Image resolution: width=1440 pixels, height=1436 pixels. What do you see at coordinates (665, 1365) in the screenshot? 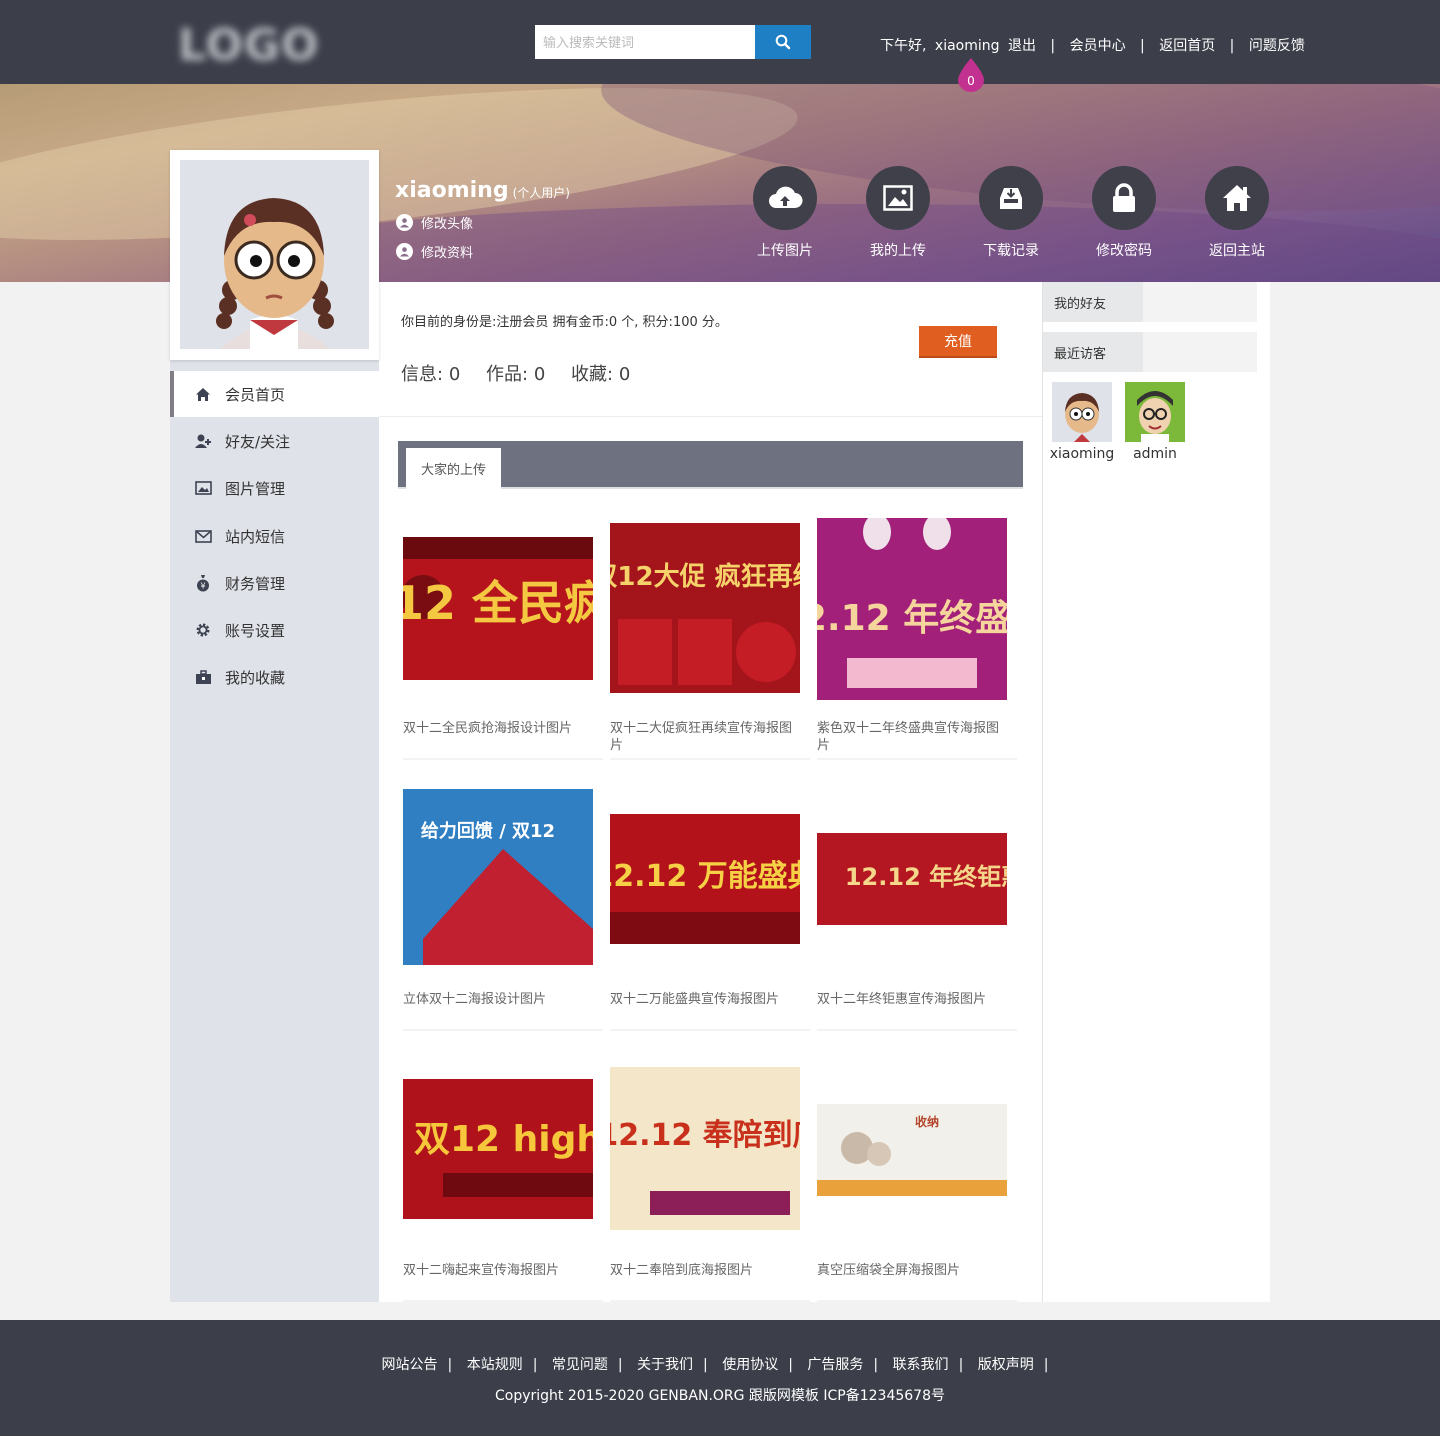
I see `footer-link: 关于我们` at bounding box center [665, 1365].